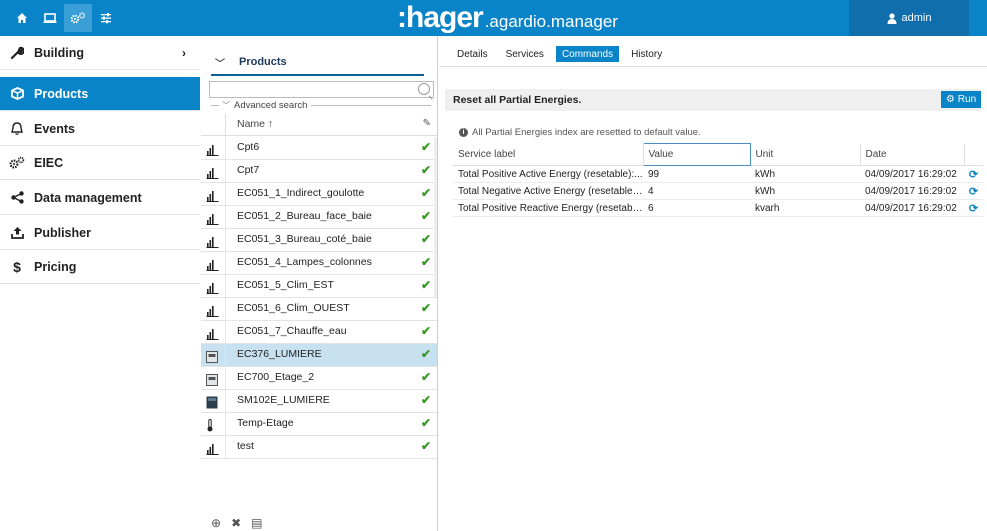 This screenshot has width=987, height=531. I want to click on upload-icon, so click(17, 232).